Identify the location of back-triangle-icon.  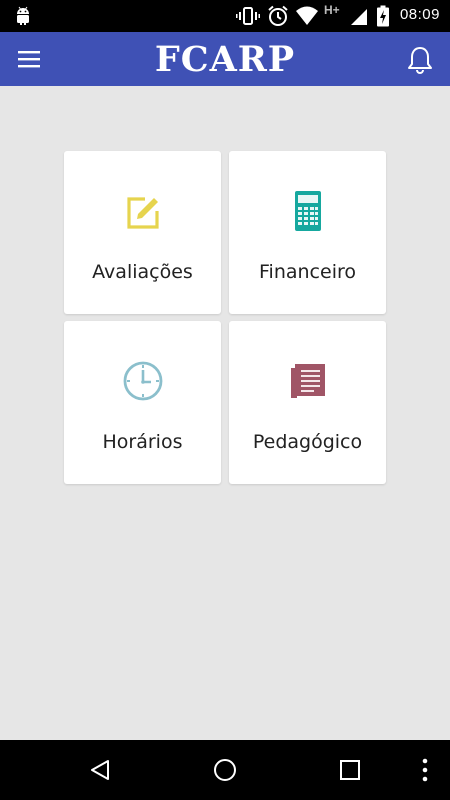
(100, 770).